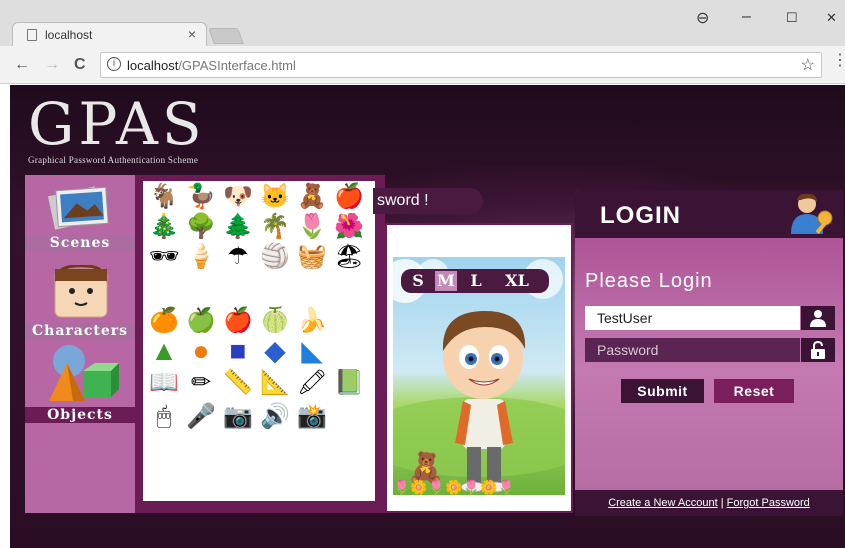 The height and width of the screenshot is (548, 845). Describe the element at coordinates (113, 160) in the screenshot. I see `logo-subtitle: Graphical Password Authentication Scheme` at that location.